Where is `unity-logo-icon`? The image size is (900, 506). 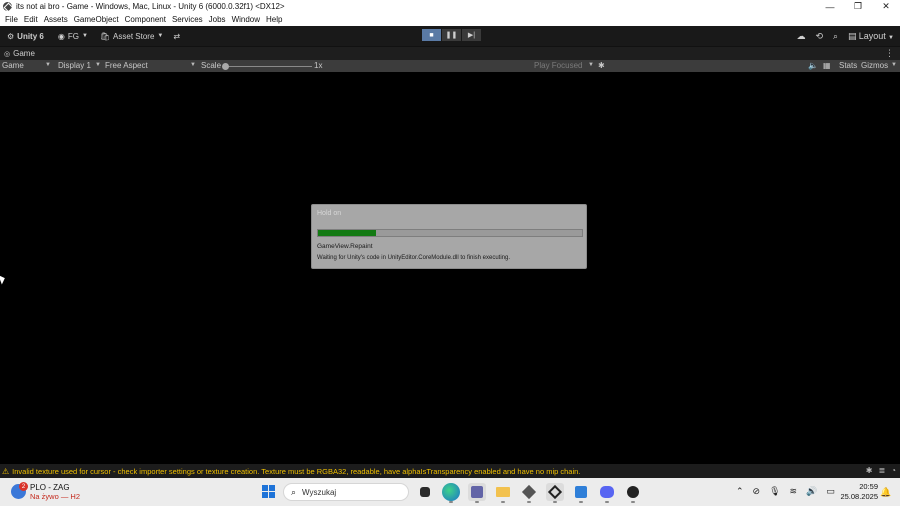
unity-logo-icon is located at coordinates (7, 6).